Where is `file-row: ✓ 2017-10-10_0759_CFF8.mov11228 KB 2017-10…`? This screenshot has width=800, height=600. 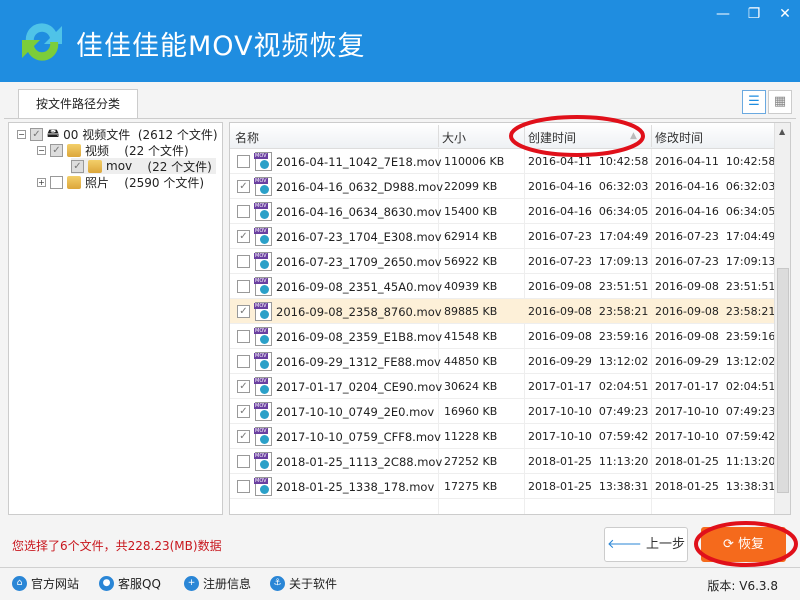 file-row: ✓ 2017-10-10_0759_CFF8.mov11228 KB 2017-10… is located at coordinates (502, 436).